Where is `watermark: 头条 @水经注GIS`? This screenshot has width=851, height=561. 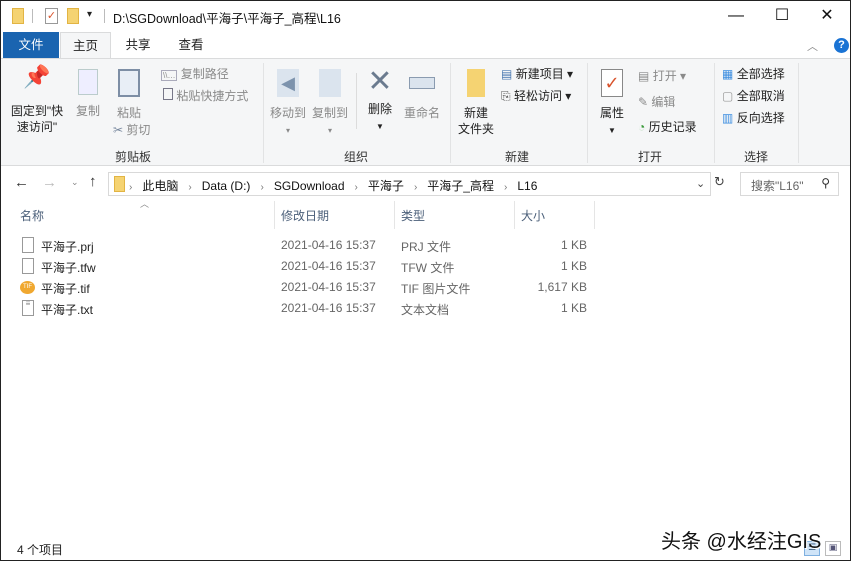 watermark: 头条 @水经注GIS is located at coordinates (741, 542).